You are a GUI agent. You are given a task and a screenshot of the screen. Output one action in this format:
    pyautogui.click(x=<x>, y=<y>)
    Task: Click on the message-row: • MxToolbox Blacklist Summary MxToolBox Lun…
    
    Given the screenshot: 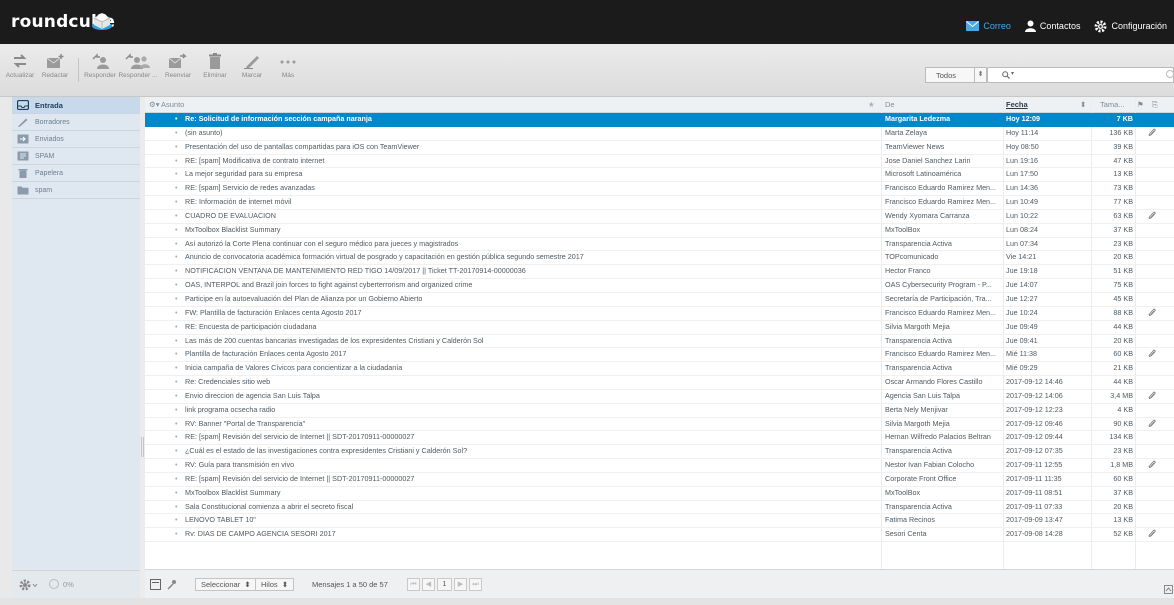 What is the action you would take?
    pyautogui.click(x=659, y=231)
    